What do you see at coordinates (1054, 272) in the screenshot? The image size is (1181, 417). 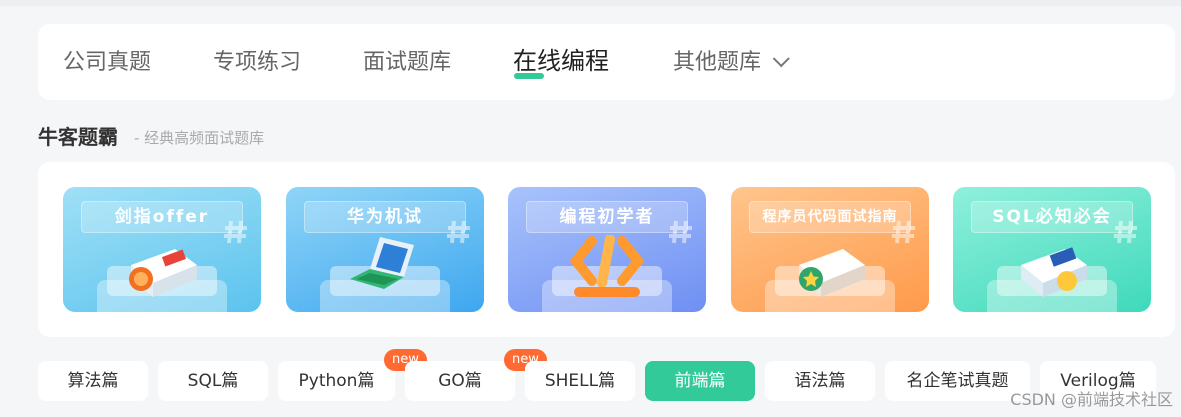 I see `sql-book-icon` at bounding box center [1054, 272].